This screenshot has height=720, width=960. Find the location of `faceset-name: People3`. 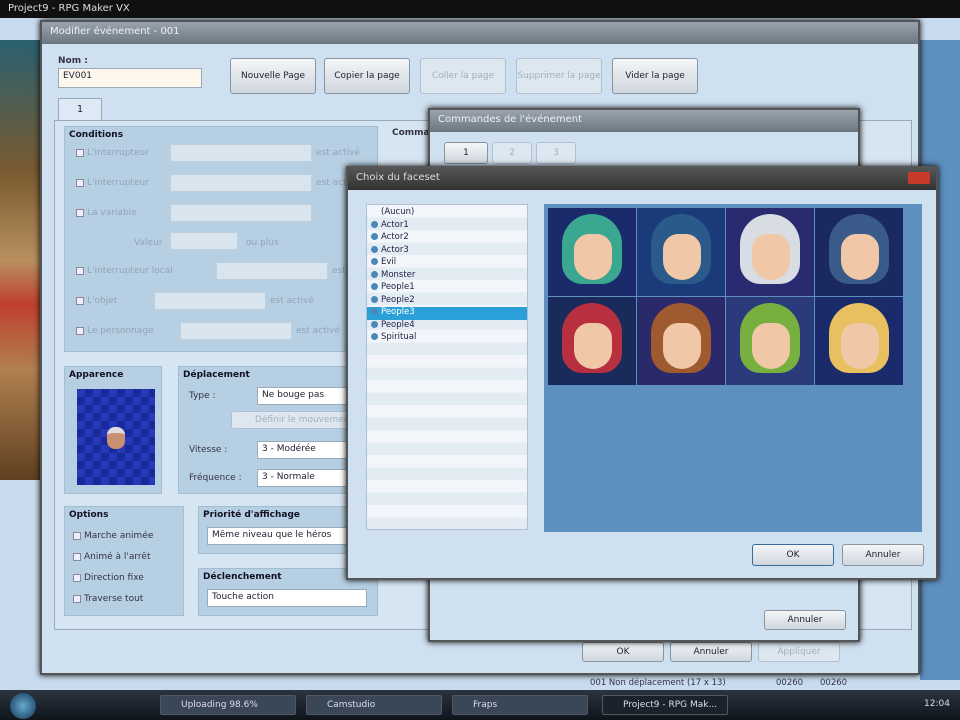

faceset-name: People3 is located at coordinates (398, 312).